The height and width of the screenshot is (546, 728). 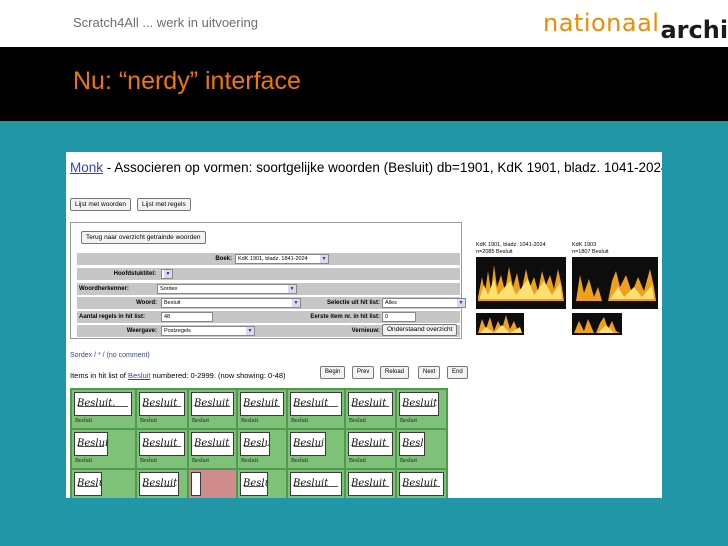 What do you see at coordinates (364, 84) in the screenshot?
I see `slide-title-bar: Nu: “nerdy” interface` at bounding box center [364, 84].